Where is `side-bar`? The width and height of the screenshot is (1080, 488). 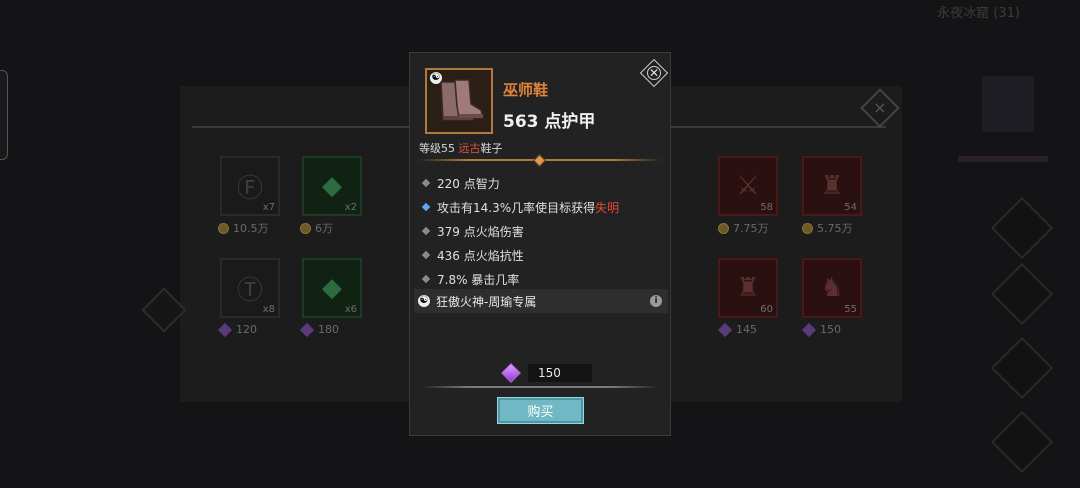 side-bar is located at coordinates (1003, 159).